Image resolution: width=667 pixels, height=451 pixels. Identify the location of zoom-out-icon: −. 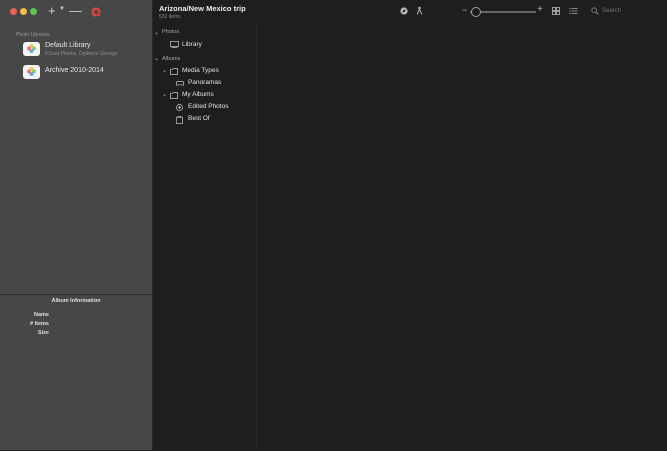
(464, 10).